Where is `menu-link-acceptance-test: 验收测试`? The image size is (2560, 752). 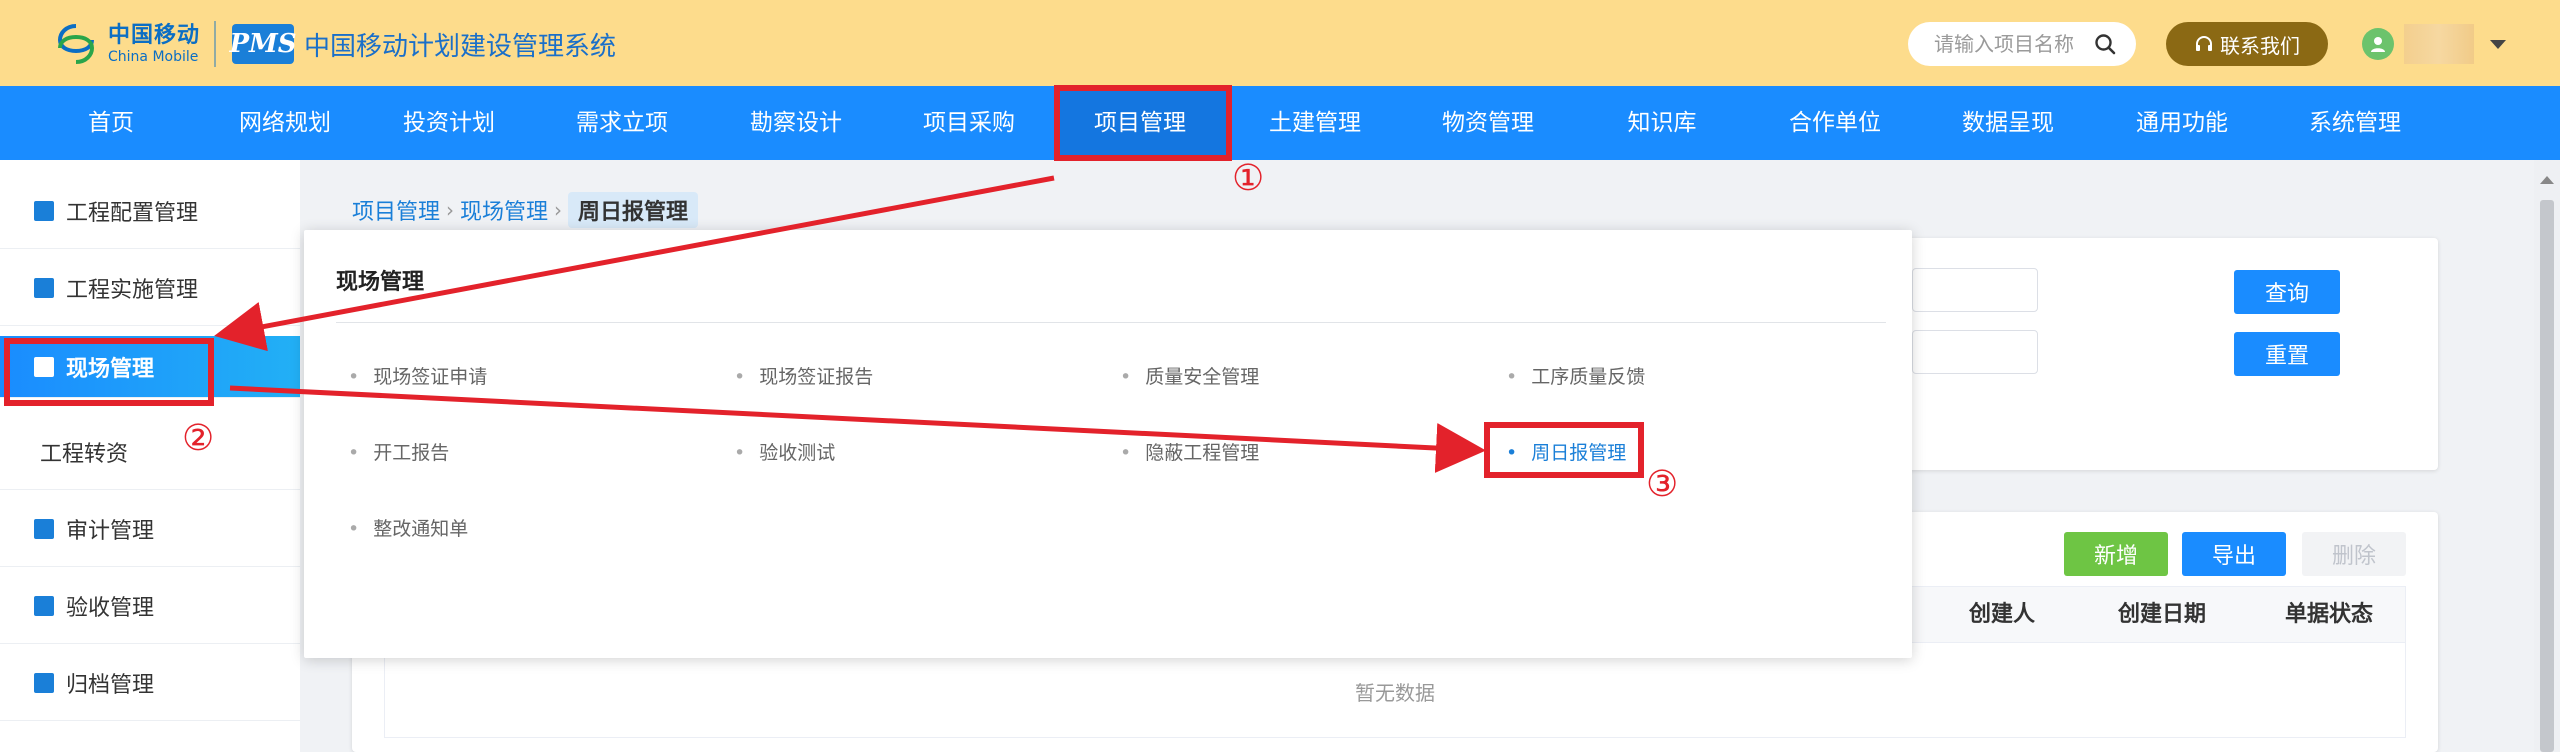 menu-link-acceptance-test: 验收测试 is located at coordinates (784, 451).